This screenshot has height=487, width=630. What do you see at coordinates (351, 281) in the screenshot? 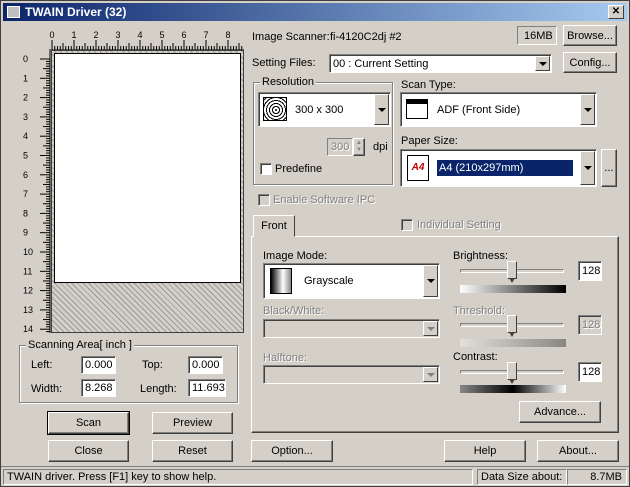
I see `image-mode-dropdown: Grayscale` at bounding box center [351, 281].